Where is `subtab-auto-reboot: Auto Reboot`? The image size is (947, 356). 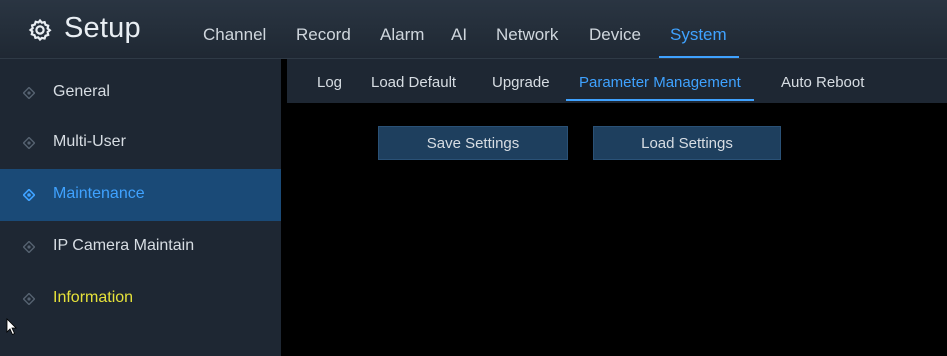 subtab-auto-reboot: Auto Reboot is located at coordinates (822, 82).